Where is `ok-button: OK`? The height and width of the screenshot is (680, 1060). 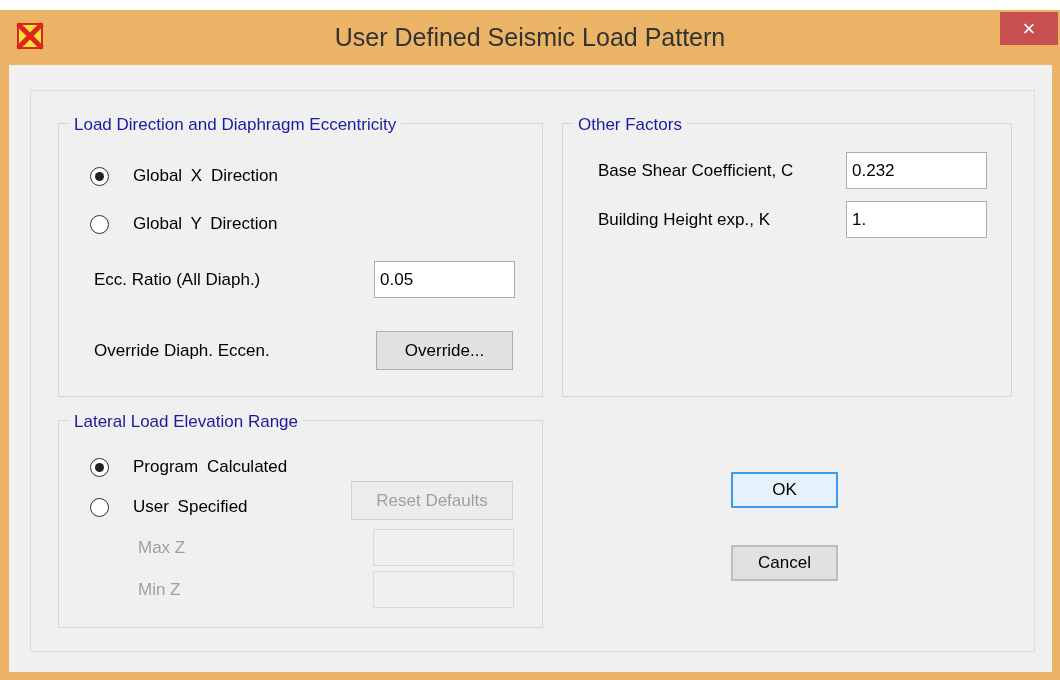
ok-button: OK is located at coordinates (784, 490).